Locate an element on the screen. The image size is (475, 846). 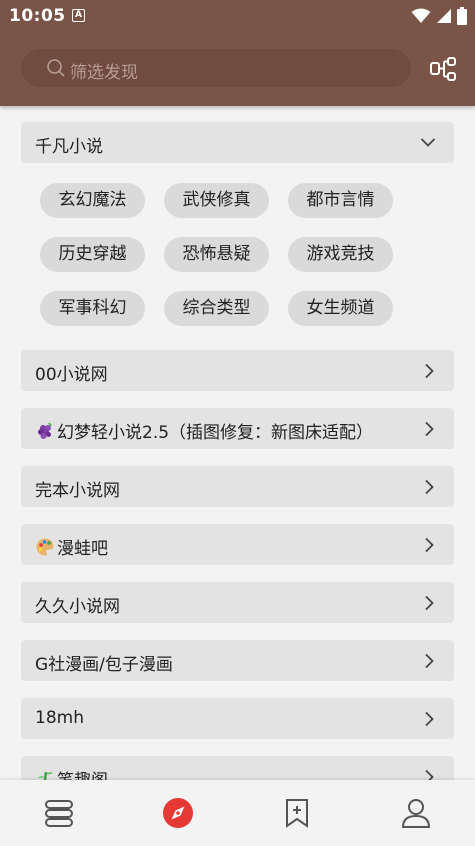
tag-chip: 恐怖悬疑 is located at coordinates (216, 254).